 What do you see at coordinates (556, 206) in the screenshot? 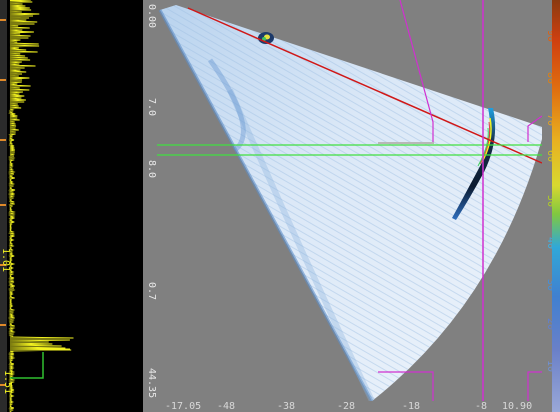
I see `color-scale-bar` at bounding box center [556, 206].